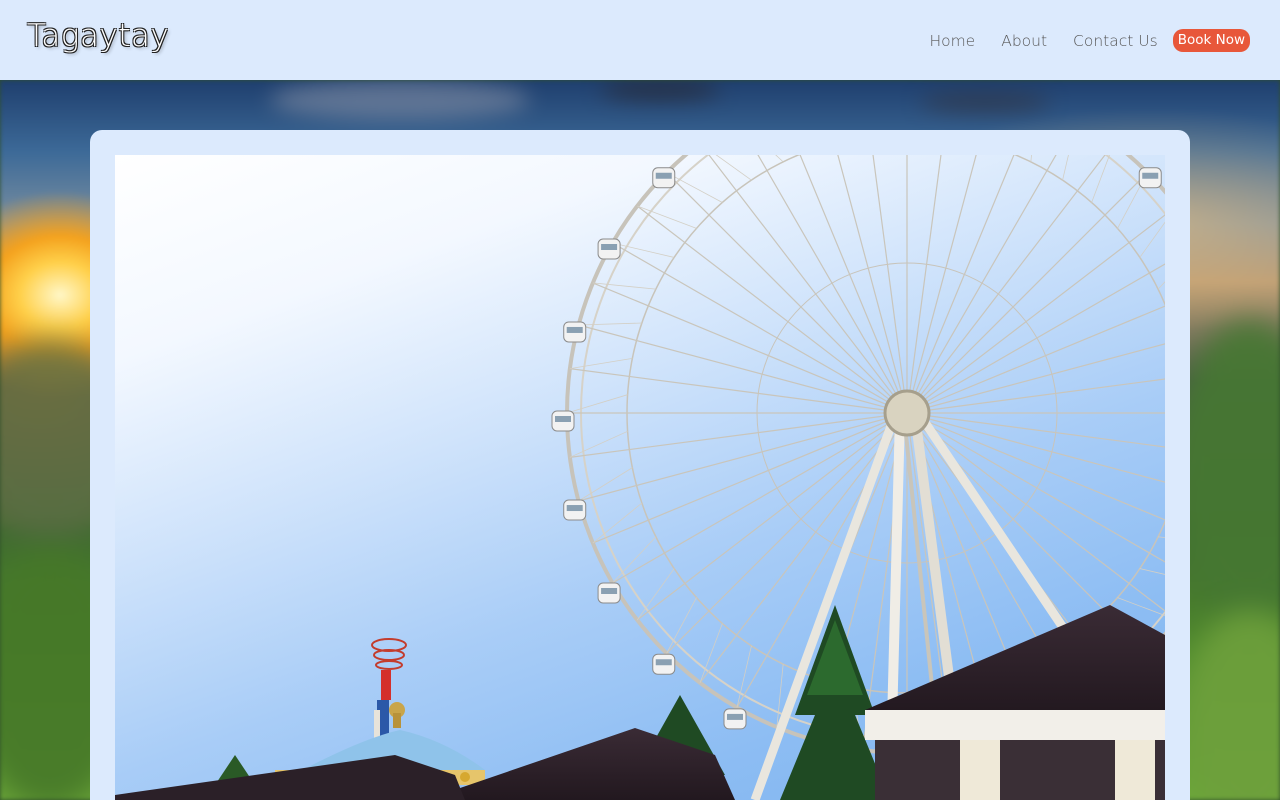 The image size is (1280, 800). What do you see at coordinates (907, 413) in the screenshot?
I see `wheel-hub` at bounding box center [907, 413].